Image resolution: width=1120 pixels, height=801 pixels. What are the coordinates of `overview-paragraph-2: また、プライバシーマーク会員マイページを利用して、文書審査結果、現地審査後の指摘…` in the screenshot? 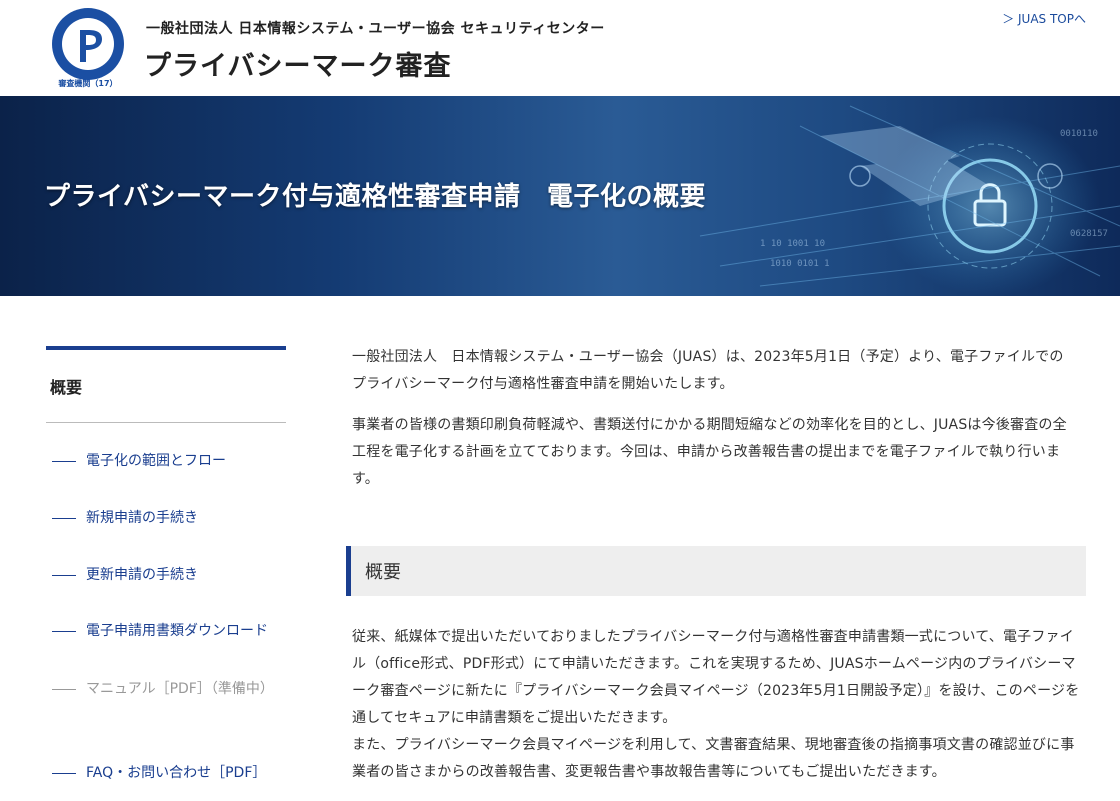 It's located at (713, 758).